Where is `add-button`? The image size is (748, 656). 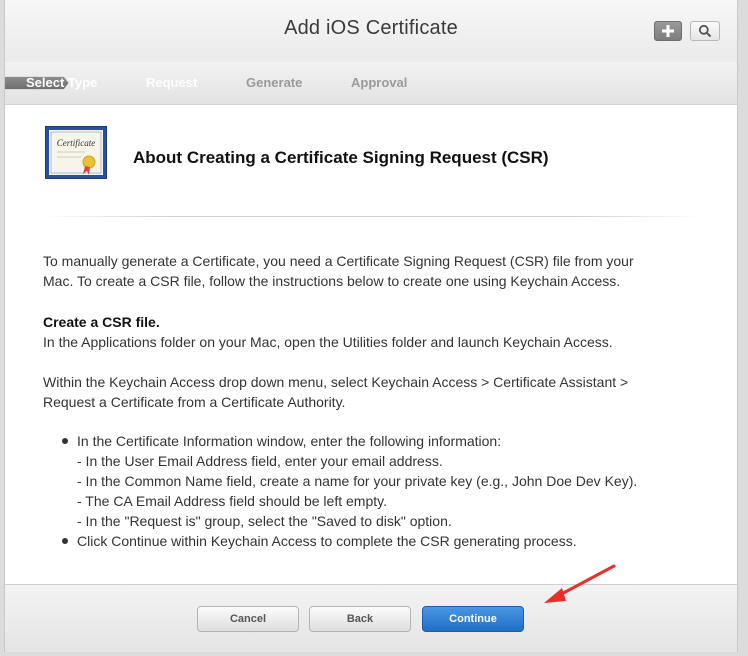
add-button is located at coordinates (668, 31).